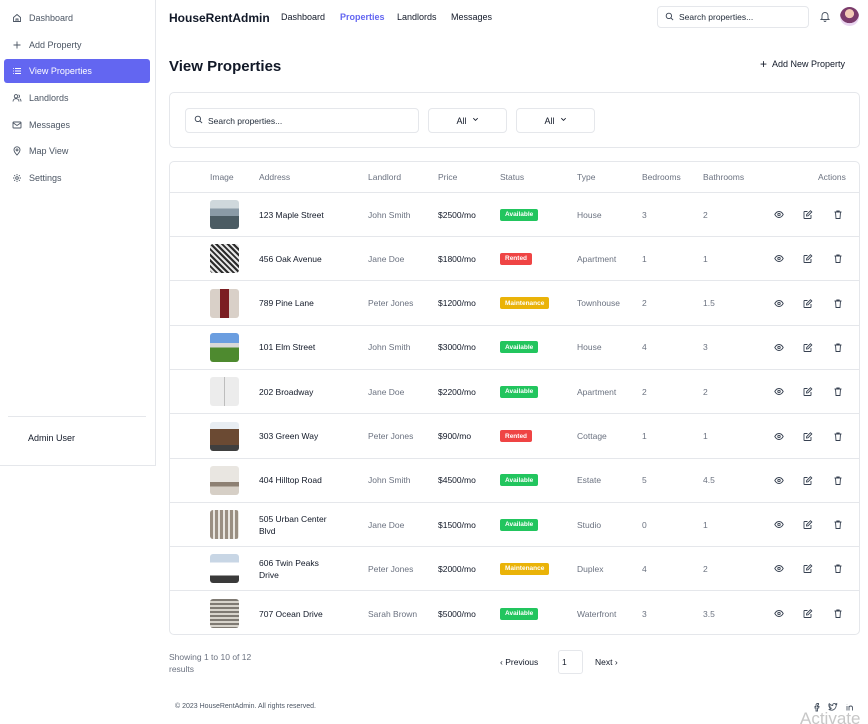 The image size is (868, 724). What do you see at coordinates (739, 17) in the screenshot?
I see `top-search-input` at bounding box center [739, 17].